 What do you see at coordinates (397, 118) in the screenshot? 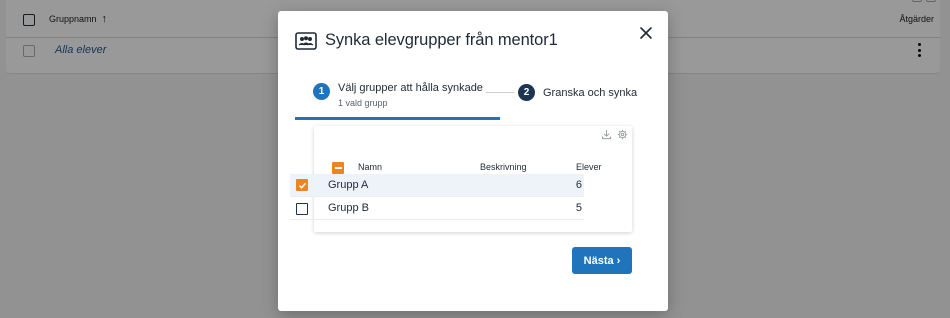
I see `active-step-indicator` at bounding box center [397, 118].